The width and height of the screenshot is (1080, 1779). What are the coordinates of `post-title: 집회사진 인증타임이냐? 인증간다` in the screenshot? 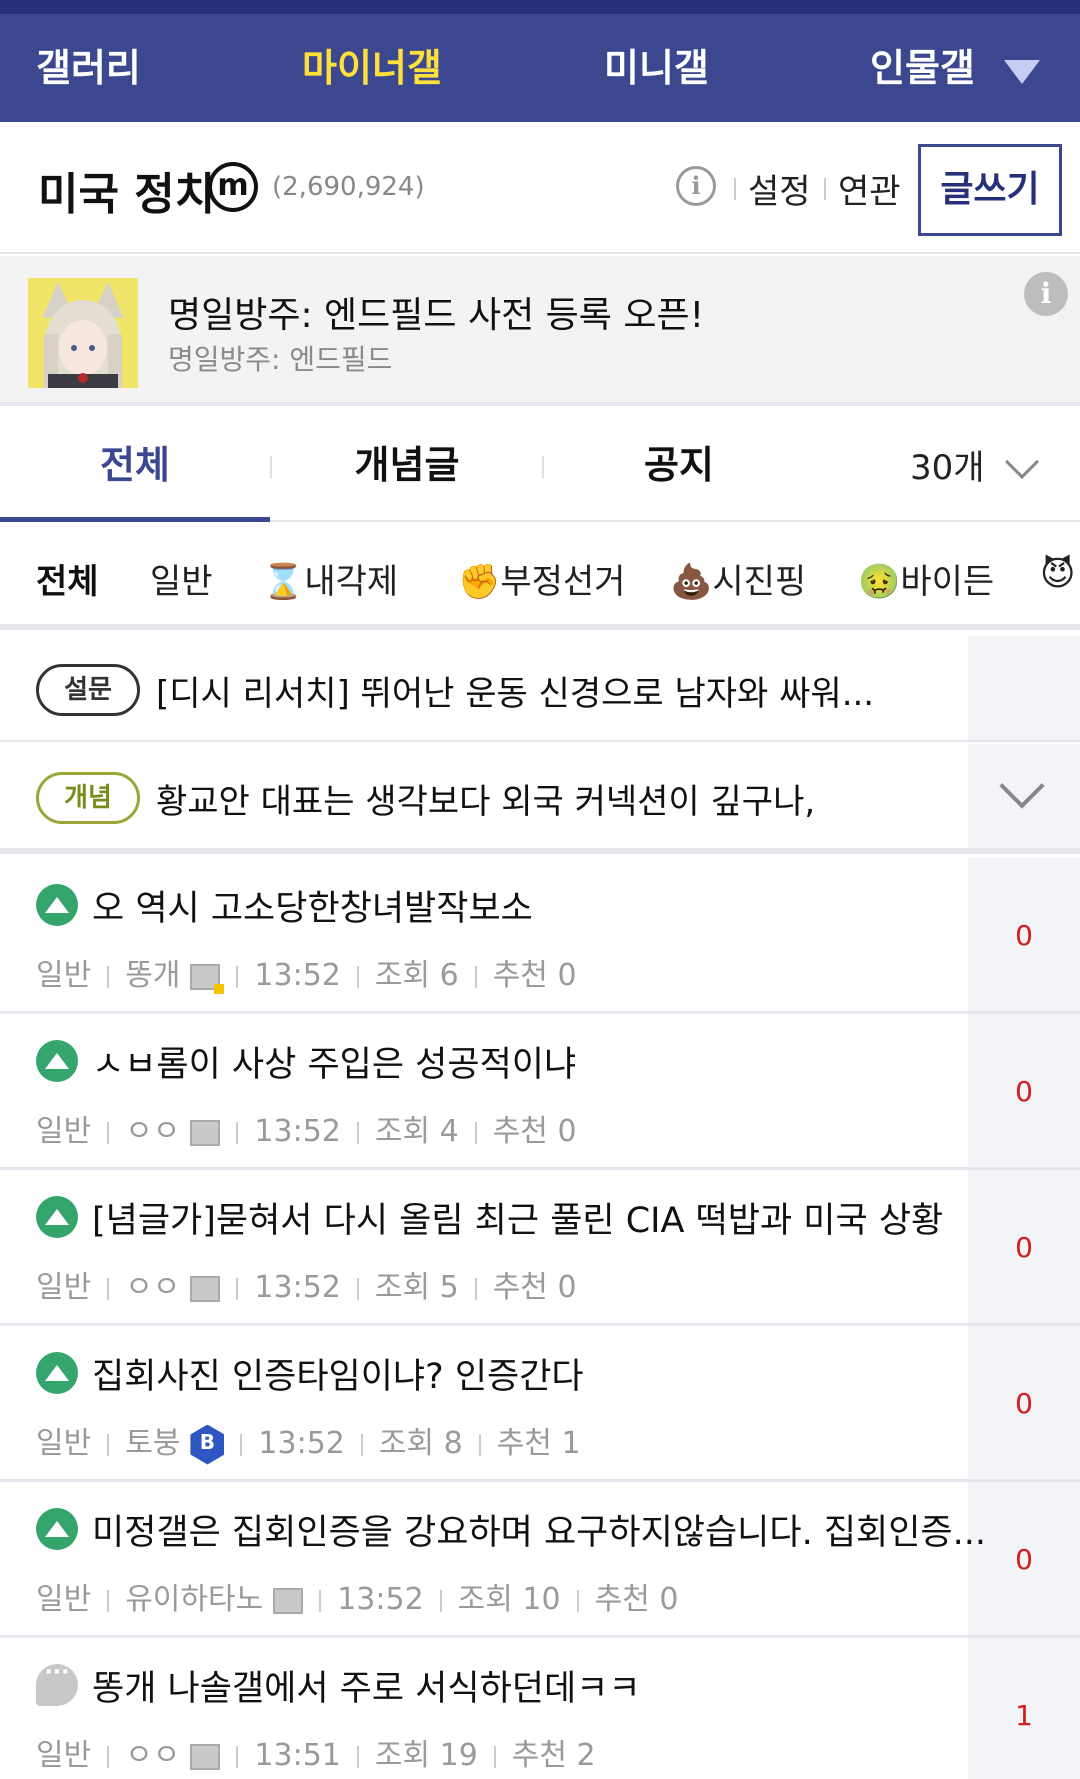 It's located at (338, 1373).